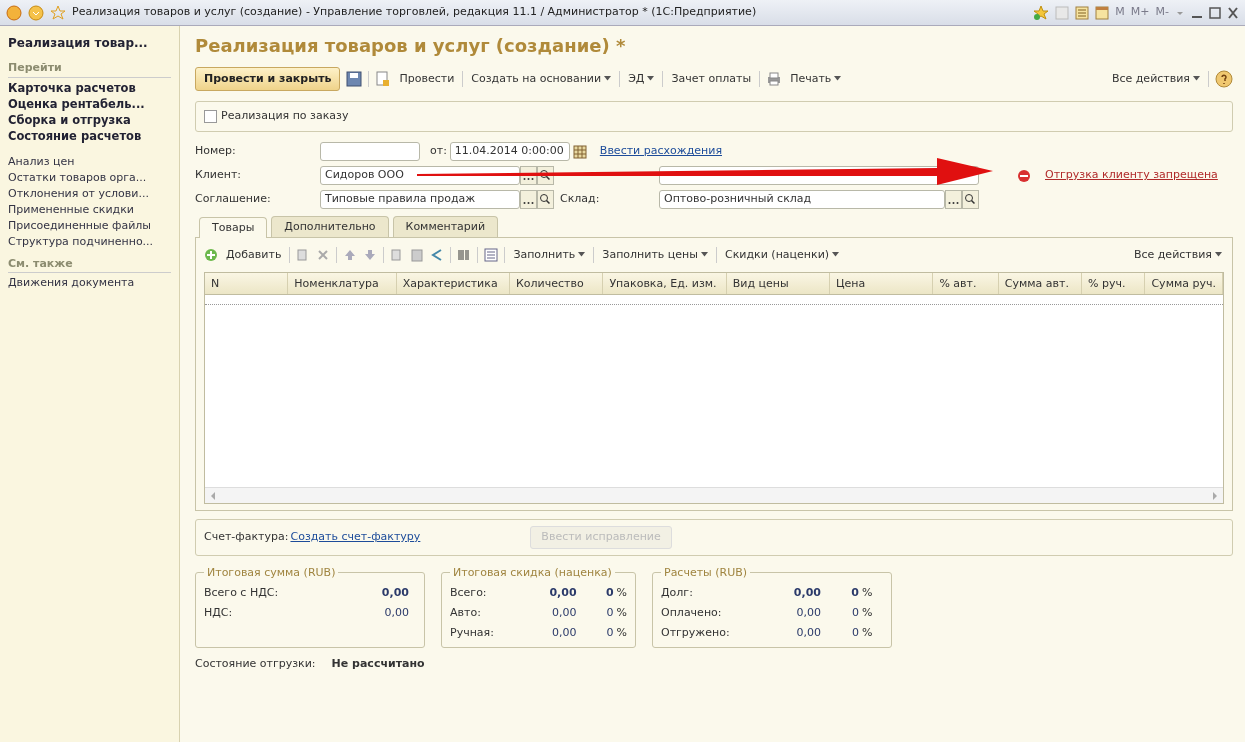 This screenshot has height=742, width=1245. Describe the element at coordinates (1224, 79) in the screenshot. I see `help-icon` at that location.